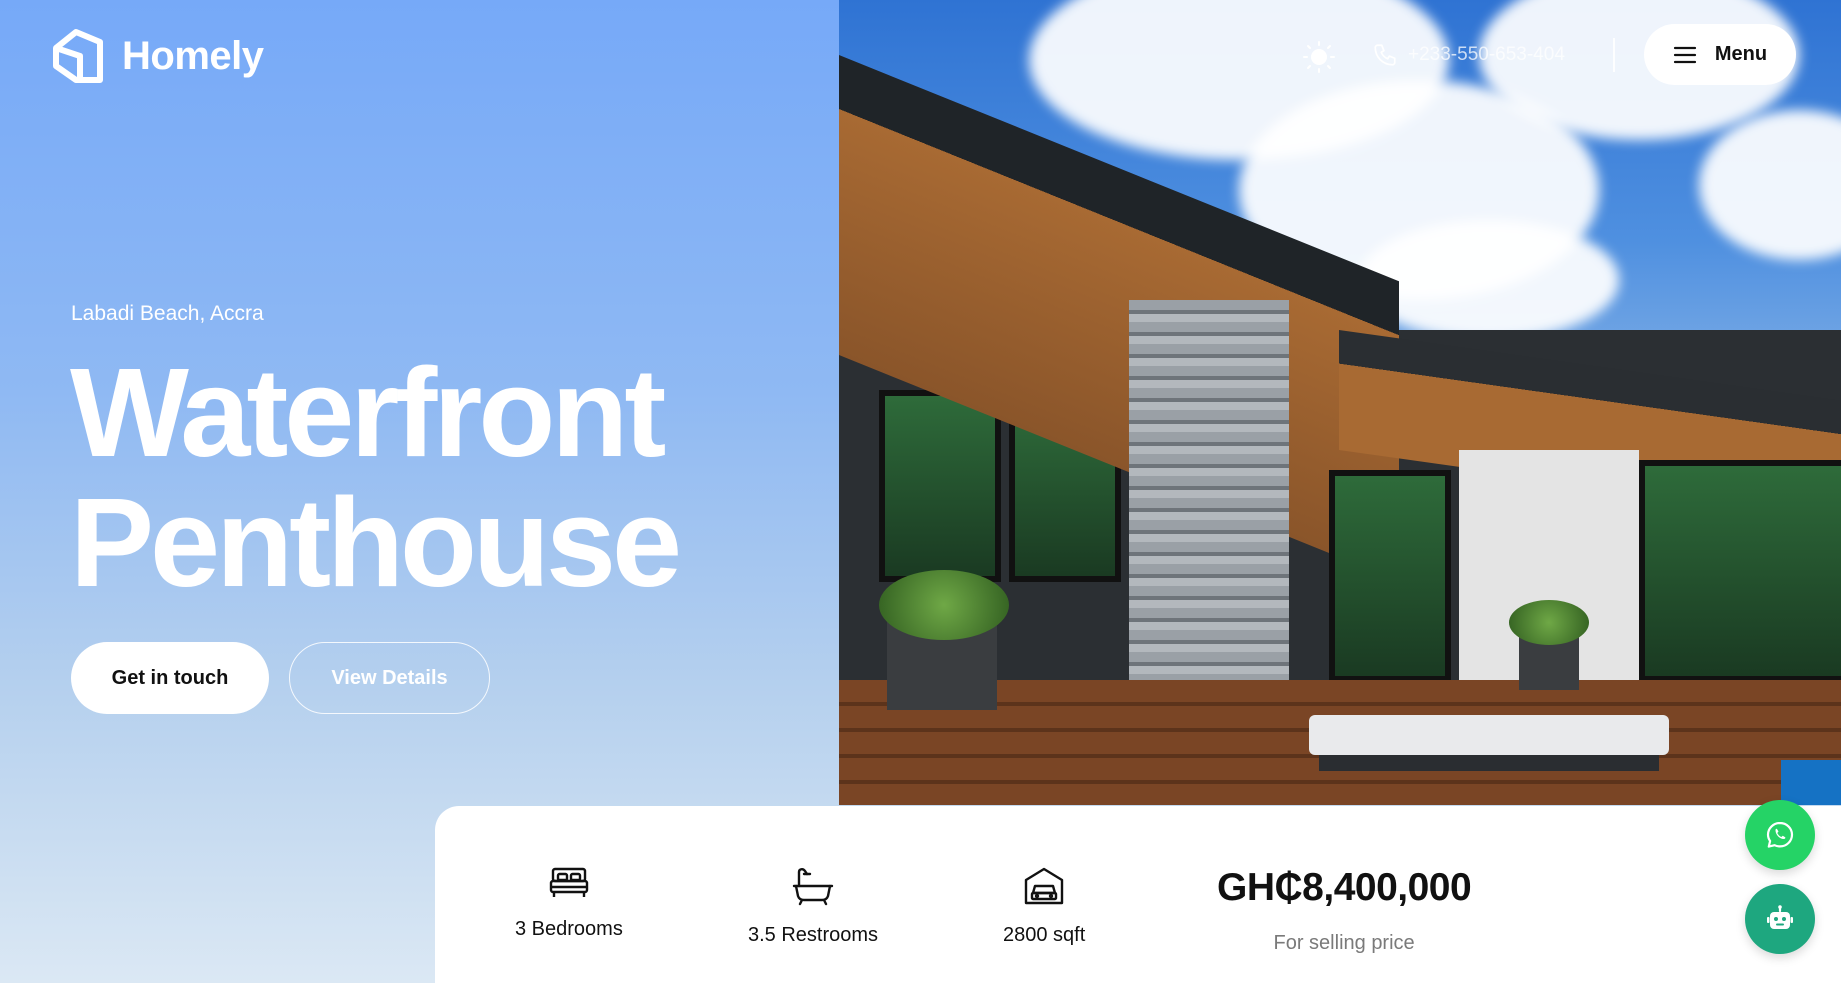 The width and height of the screenshot is (1841, 983). Describe the element at coordinates (389, 678) in the screenshot. I see `view-details-button: View Details` at that location.